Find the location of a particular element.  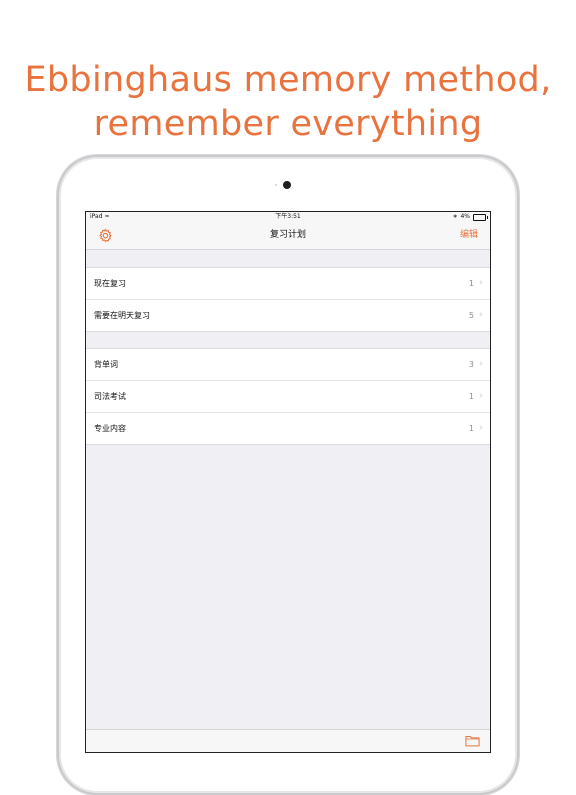

list-item-label: 司法考试 is located at coordinates (110, 396).